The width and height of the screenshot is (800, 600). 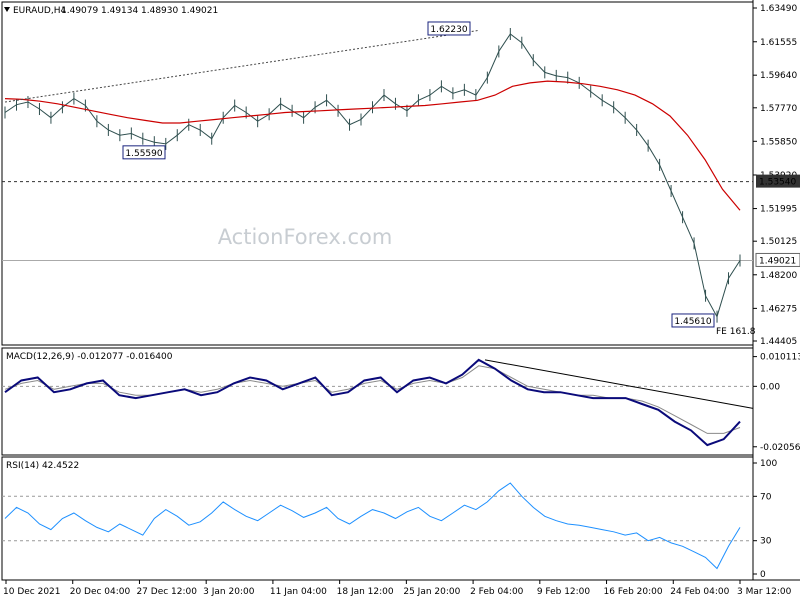 I want to click on rsi-y-tick-label: 30, so click(x=766, y=542).